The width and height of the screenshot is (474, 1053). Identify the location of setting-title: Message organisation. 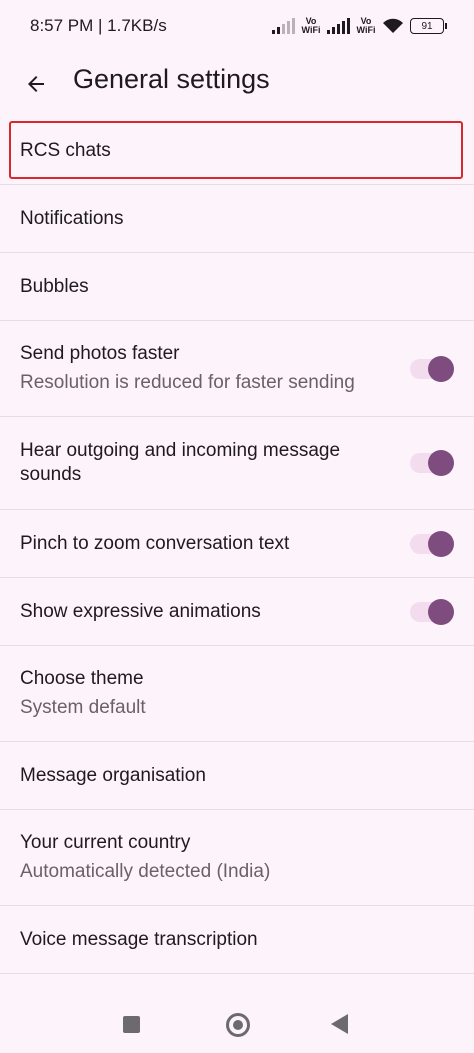
(113, 775).